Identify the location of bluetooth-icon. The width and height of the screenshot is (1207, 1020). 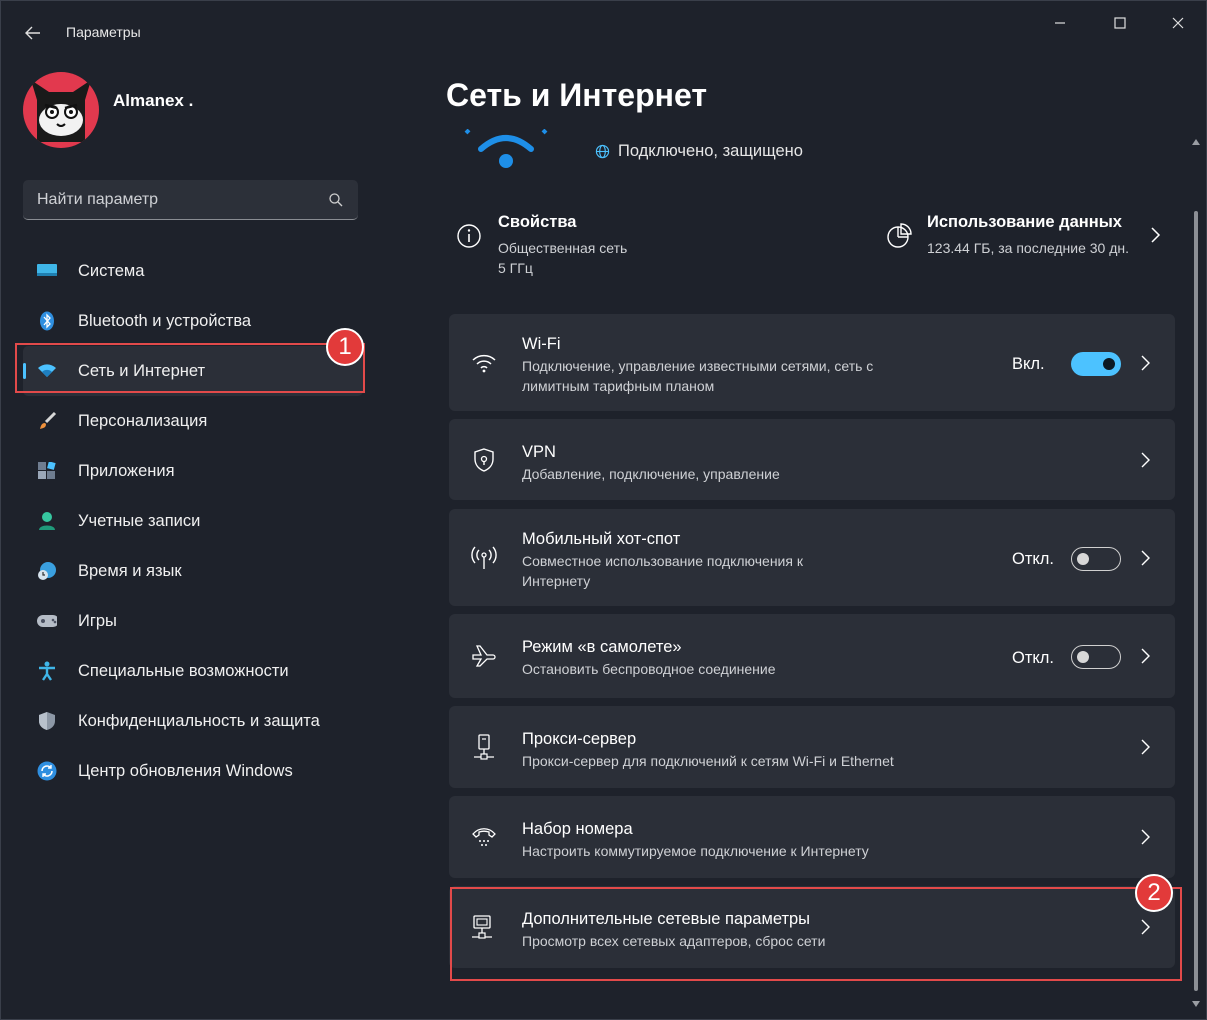
(47, 321).